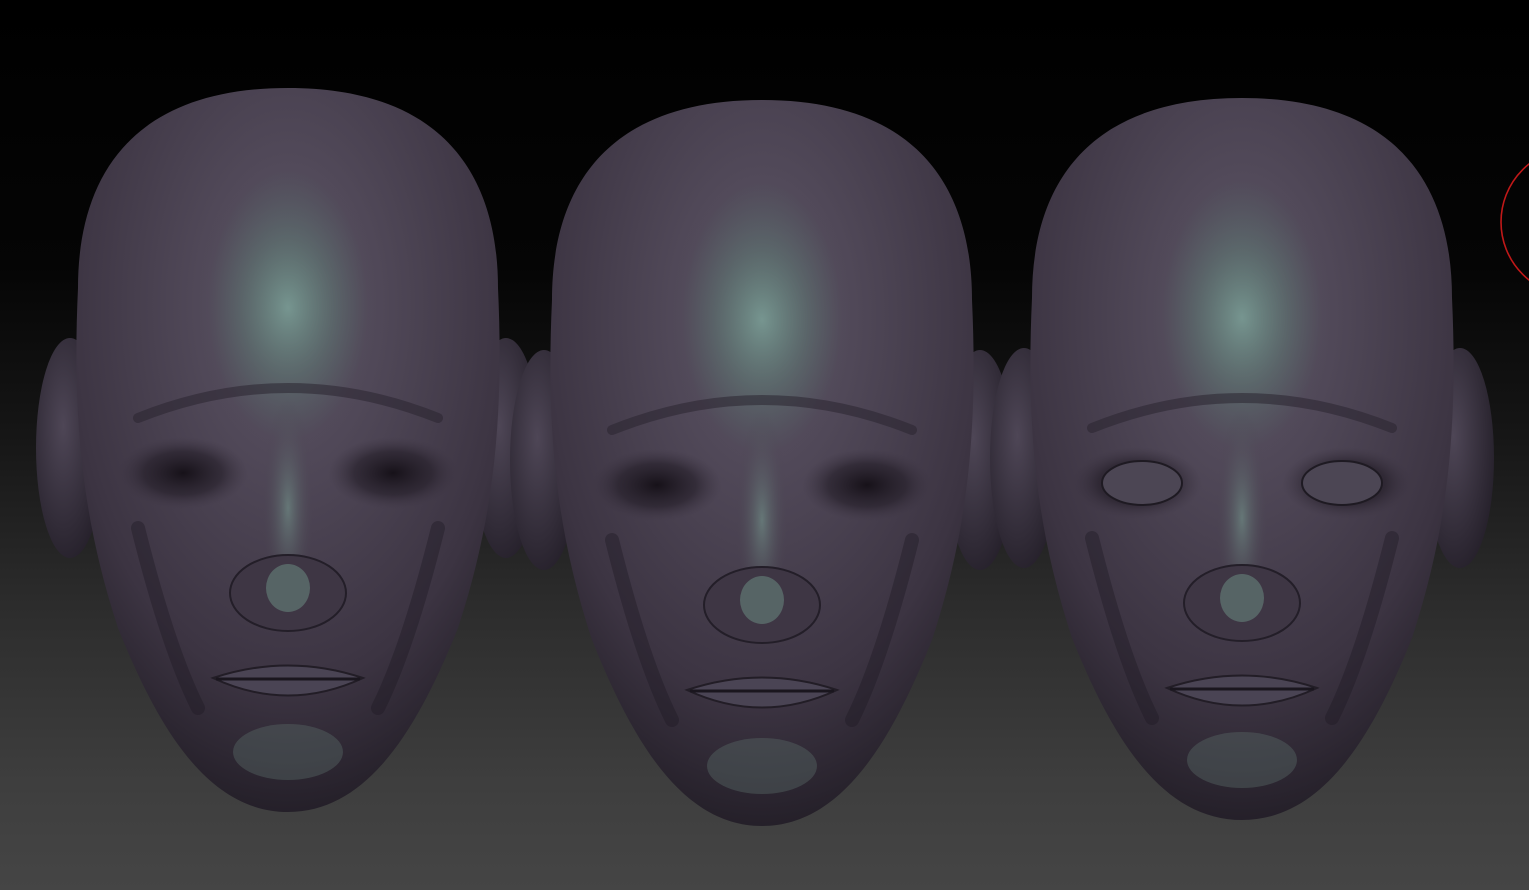 This screenshot has width=1529, height=890. I want to click on right-eyeball, so click(1342, 483).